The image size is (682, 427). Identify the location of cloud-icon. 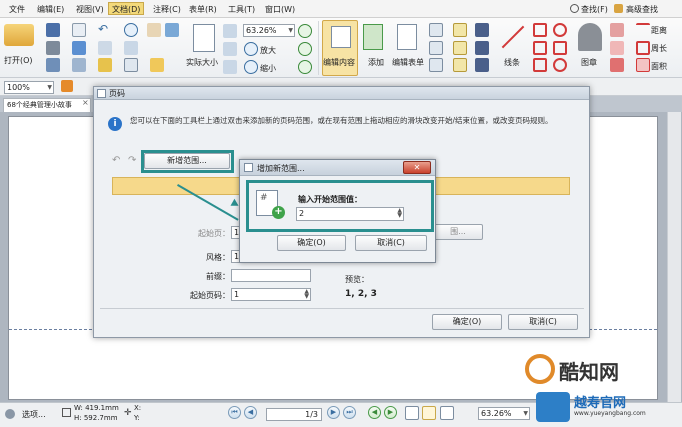
(560, 65).